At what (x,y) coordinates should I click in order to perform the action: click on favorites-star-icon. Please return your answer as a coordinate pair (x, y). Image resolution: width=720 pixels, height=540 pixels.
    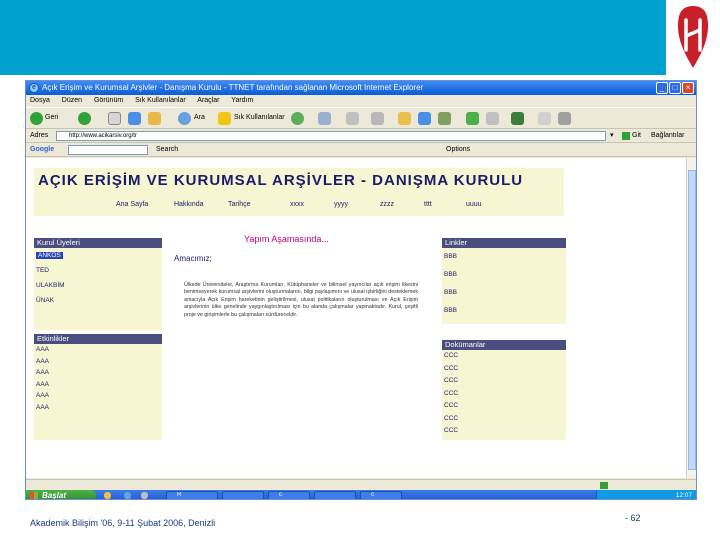
    Looking at the image, I should click on (224, 118).